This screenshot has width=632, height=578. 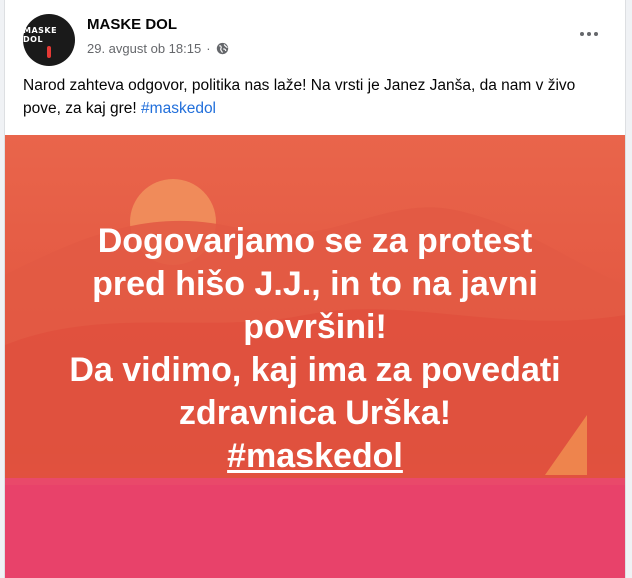 What do you see at coordinates (222, 48) in the screenshot?
I see `globe-icon` at bounding box center [222, 48].